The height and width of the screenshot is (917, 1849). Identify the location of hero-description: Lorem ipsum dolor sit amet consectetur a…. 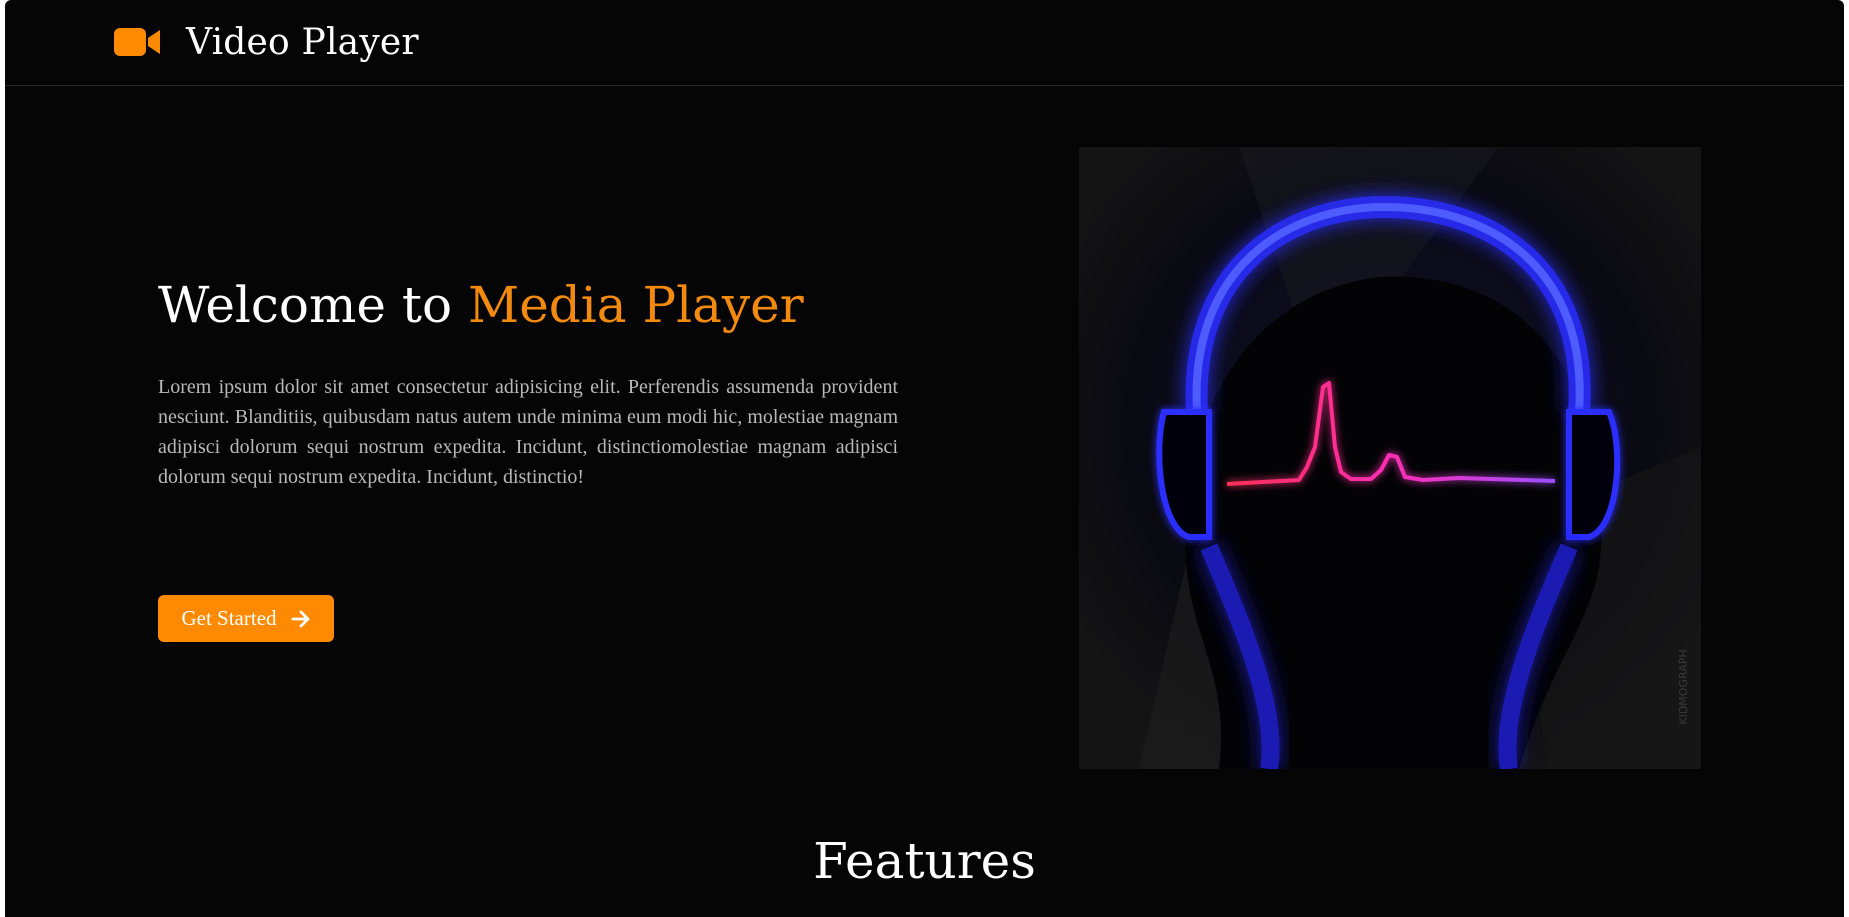
(528, 432).